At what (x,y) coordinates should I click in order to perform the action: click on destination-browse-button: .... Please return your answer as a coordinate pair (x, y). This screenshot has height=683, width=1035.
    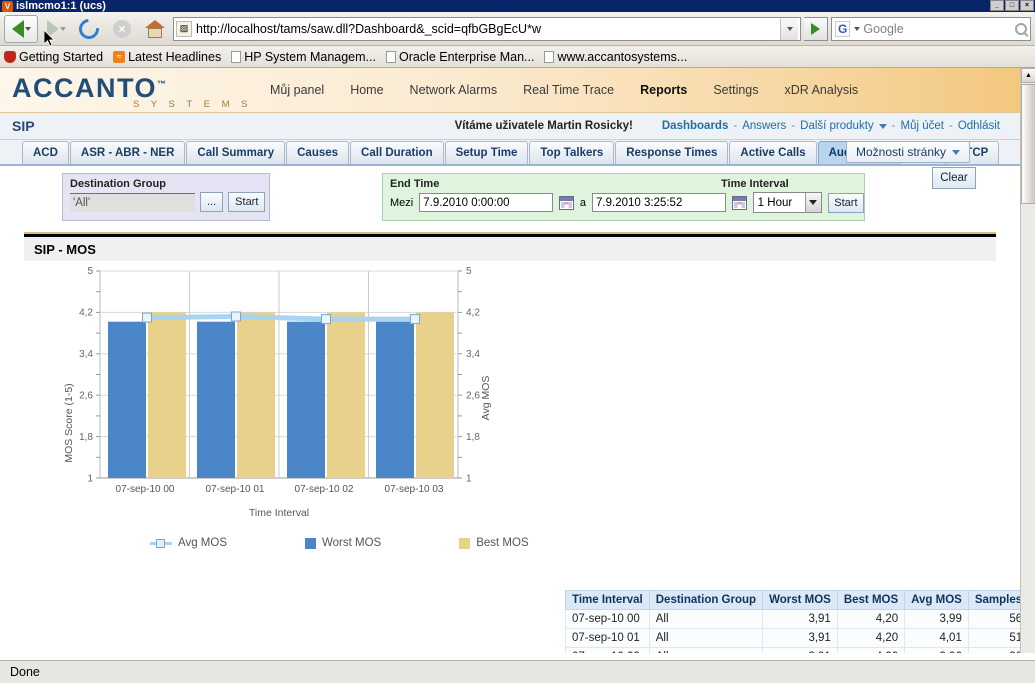
    Looking at the image, I should click on (212, 202).